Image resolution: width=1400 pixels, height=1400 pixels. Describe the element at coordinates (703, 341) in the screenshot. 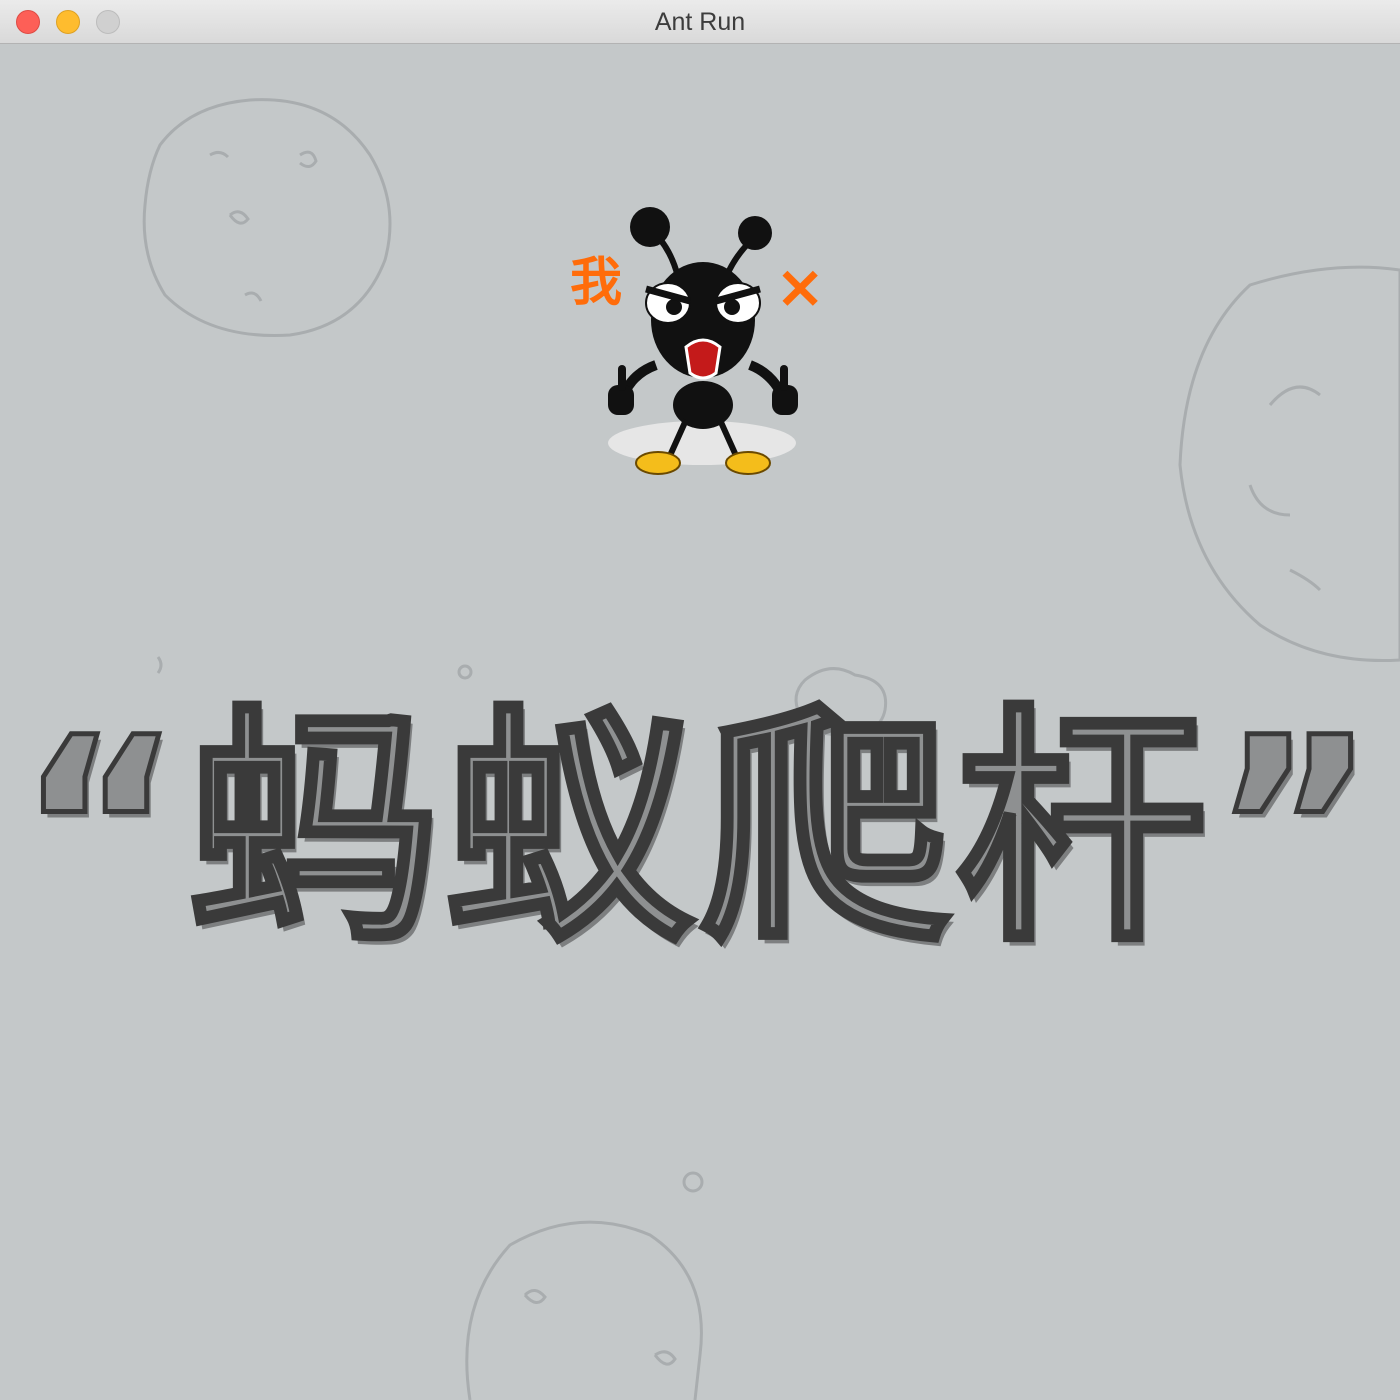

I see `ant-mascot-illustration` at that location.